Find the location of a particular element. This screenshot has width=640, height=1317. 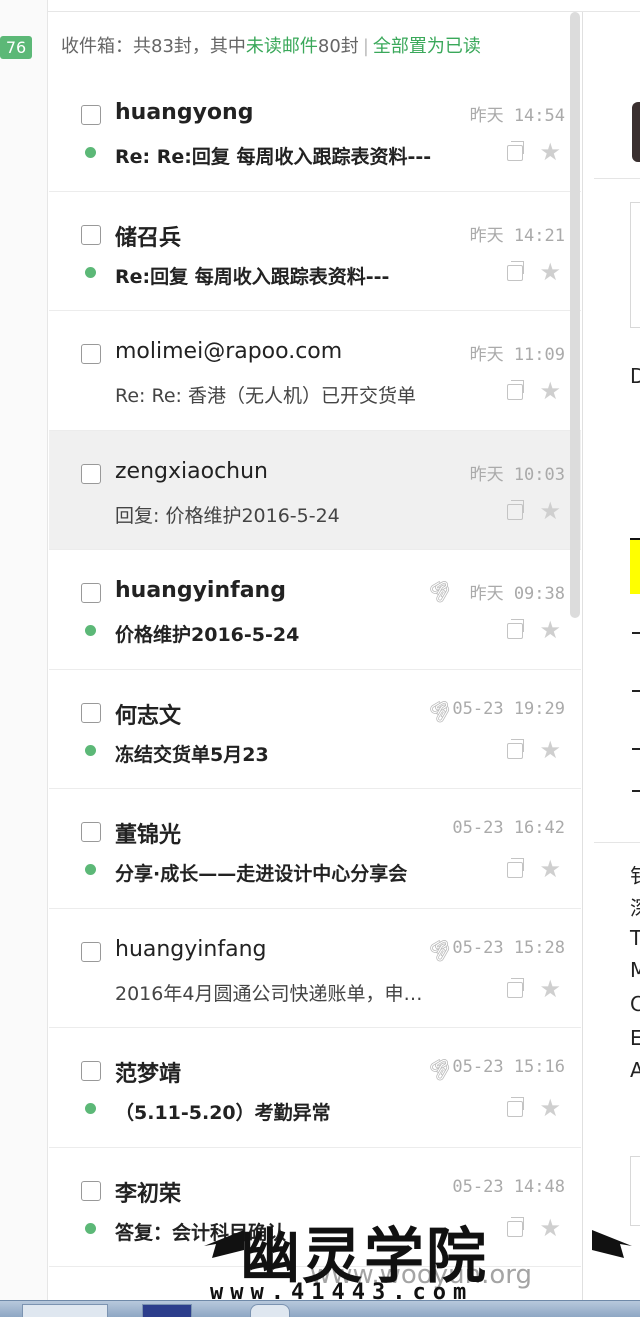

body-char: C is located at coordinates (635, 1004).